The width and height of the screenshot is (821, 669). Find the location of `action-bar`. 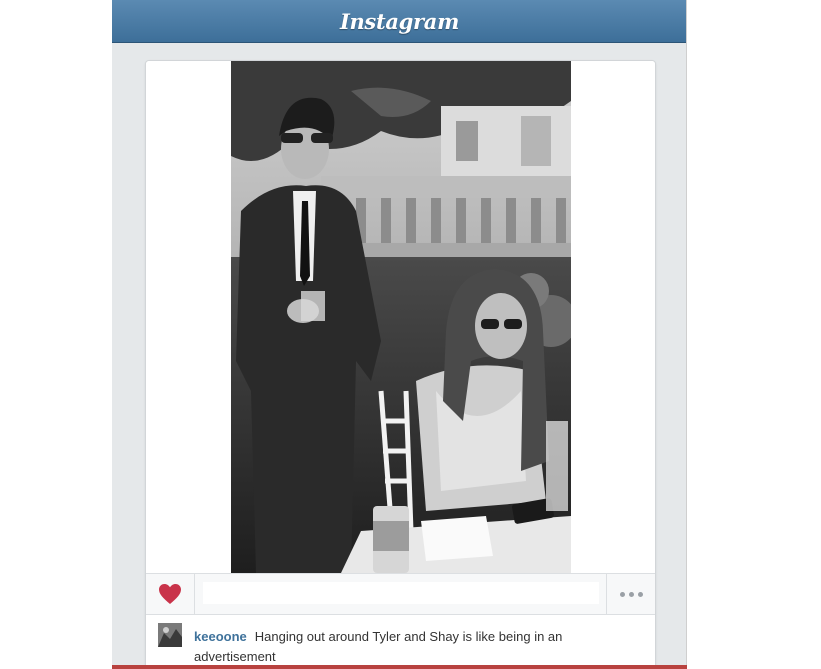

action-bar is located at coordinates (400, 594).